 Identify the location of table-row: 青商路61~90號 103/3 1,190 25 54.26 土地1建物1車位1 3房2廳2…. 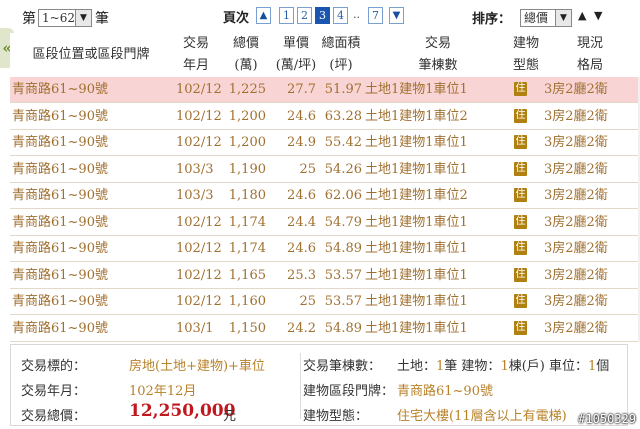
(324, 170).